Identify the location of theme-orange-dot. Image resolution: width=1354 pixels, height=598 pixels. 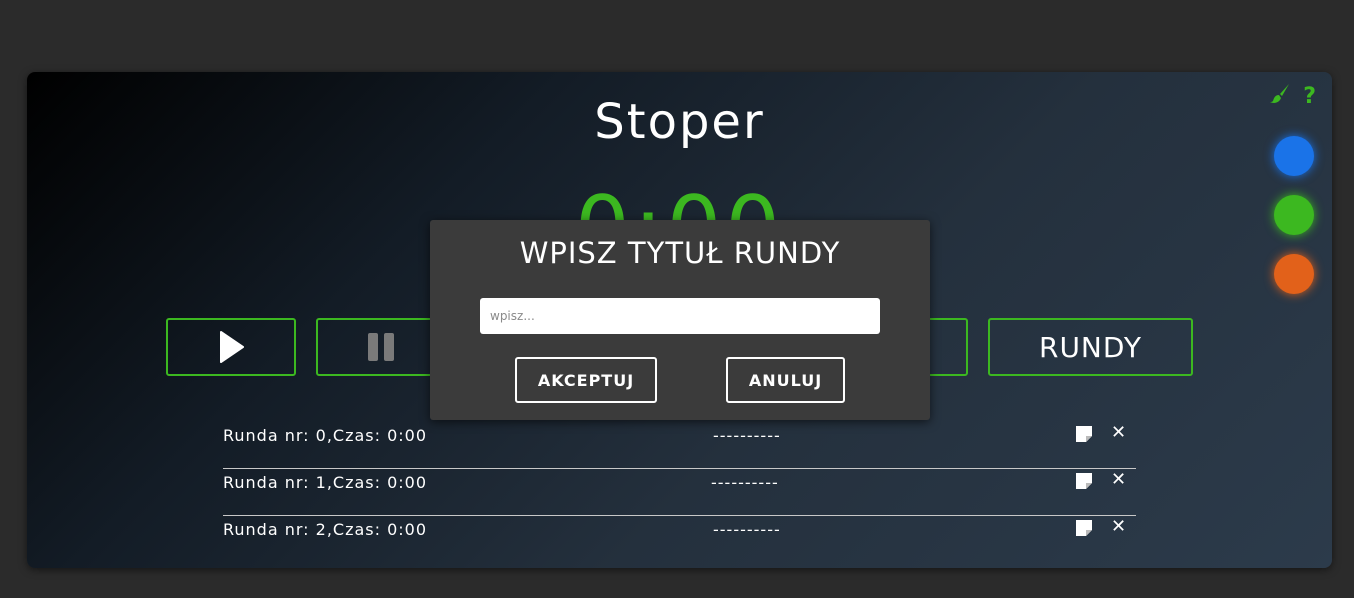
(1294, 274).